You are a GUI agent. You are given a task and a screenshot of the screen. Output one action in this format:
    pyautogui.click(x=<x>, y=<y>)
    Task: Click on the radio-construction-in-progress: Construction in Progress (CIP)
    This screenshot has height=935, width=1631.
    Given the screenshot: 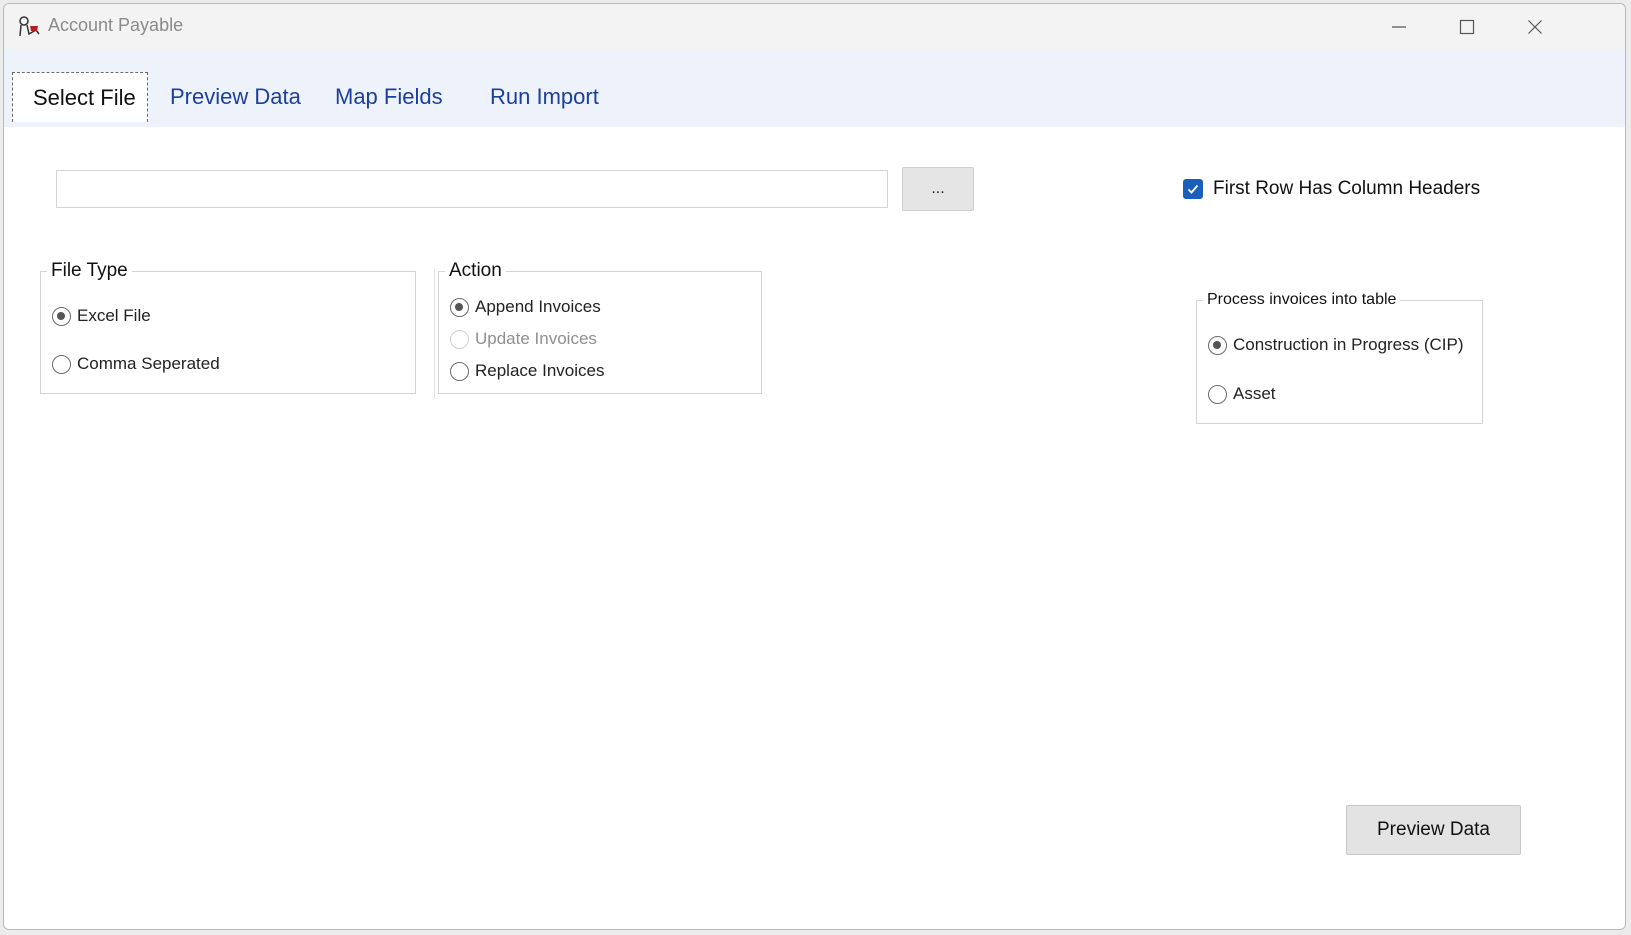 What is the action you would take?
    pyautogui.click(x=1336, y=345)
    